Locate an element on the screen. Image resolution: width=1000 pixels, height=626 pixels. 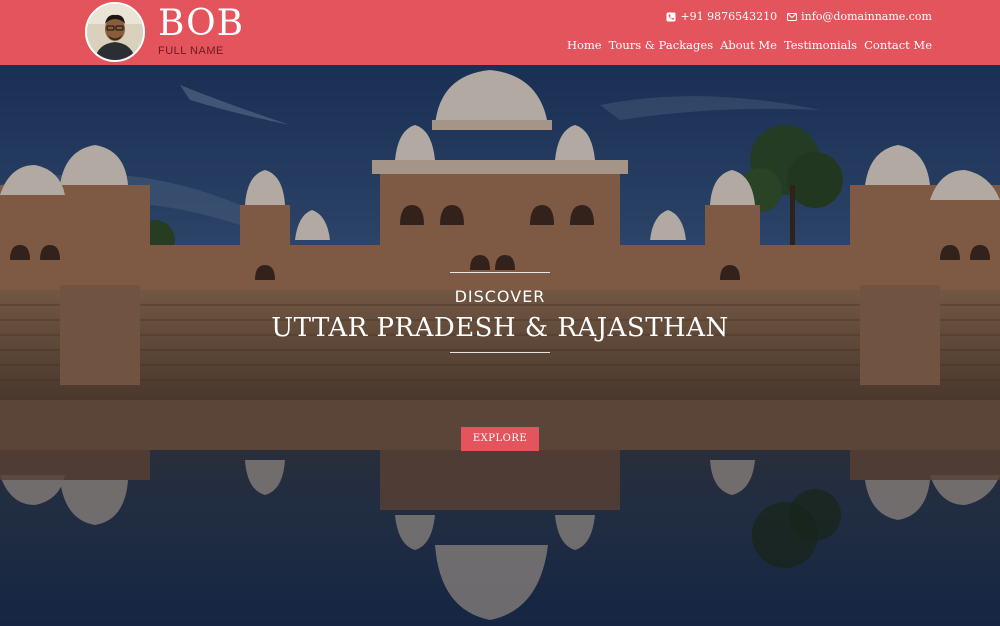
nav-tours-packages: Tours & Packages is located at coordinates (661, 45).